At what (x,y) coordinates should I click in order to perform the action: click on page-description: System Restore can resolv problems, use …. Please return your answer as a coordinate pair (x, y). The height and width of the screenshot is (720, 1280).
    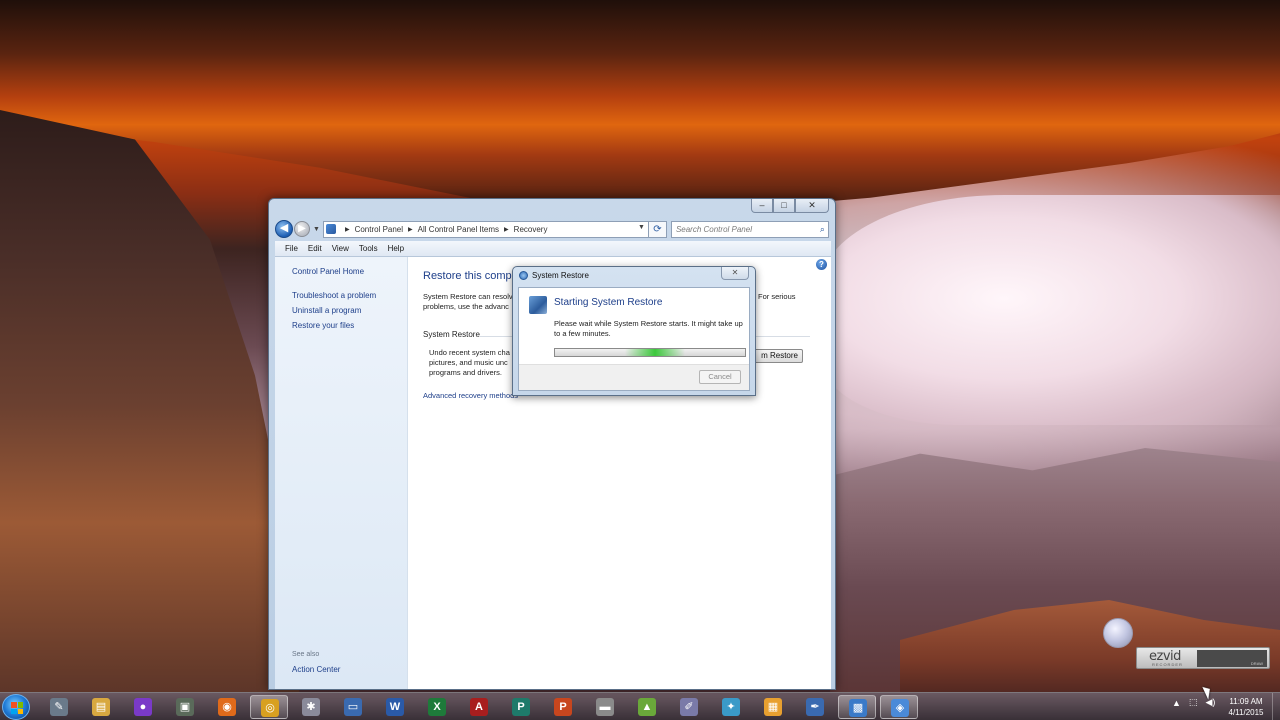
    Looking at the image, I should click on (468, 301).